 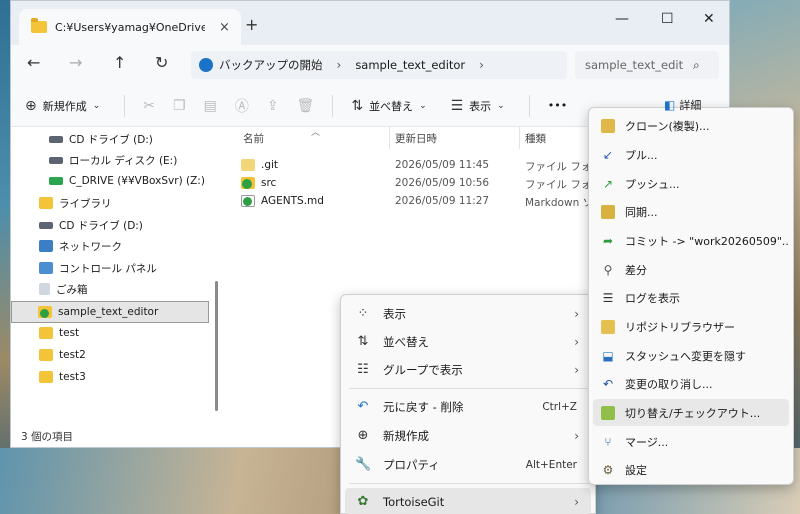 I want to click on search-box: sample_text_edit ⌕, so click(x=647, y=65).